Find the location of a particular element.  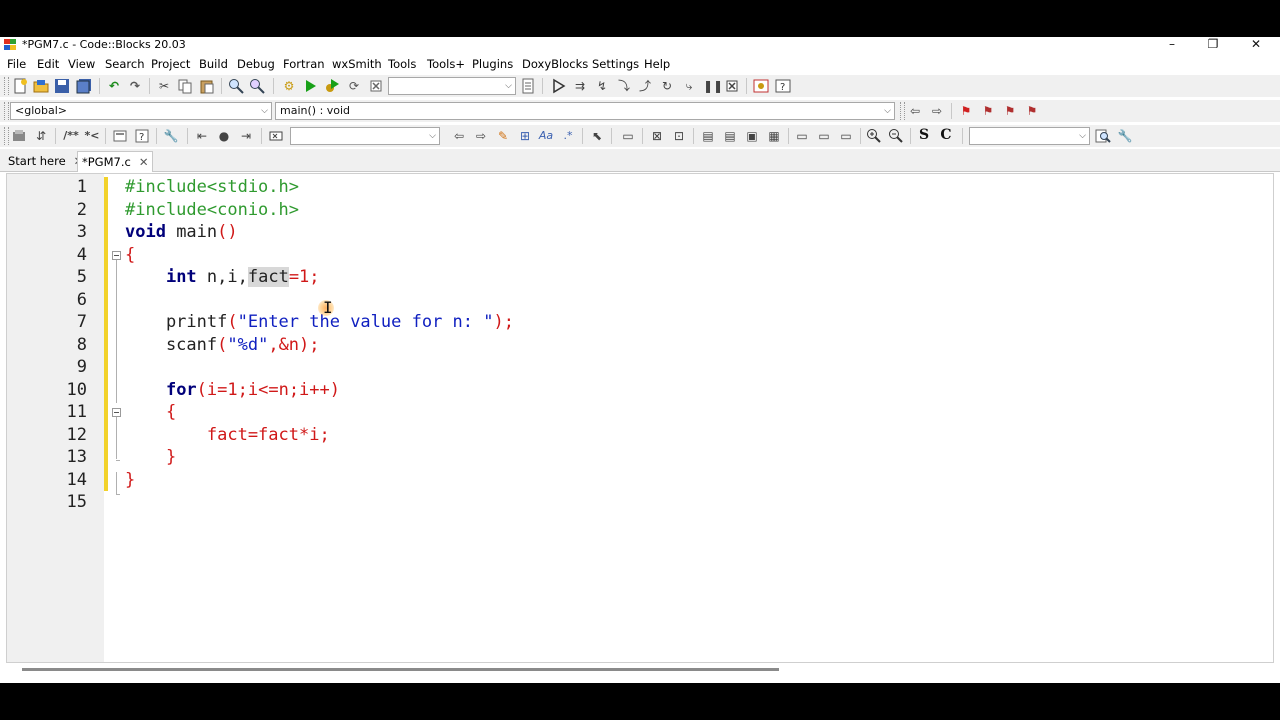

run-to-cursor-icon: ⇉ is located at coordinates (580, 86).